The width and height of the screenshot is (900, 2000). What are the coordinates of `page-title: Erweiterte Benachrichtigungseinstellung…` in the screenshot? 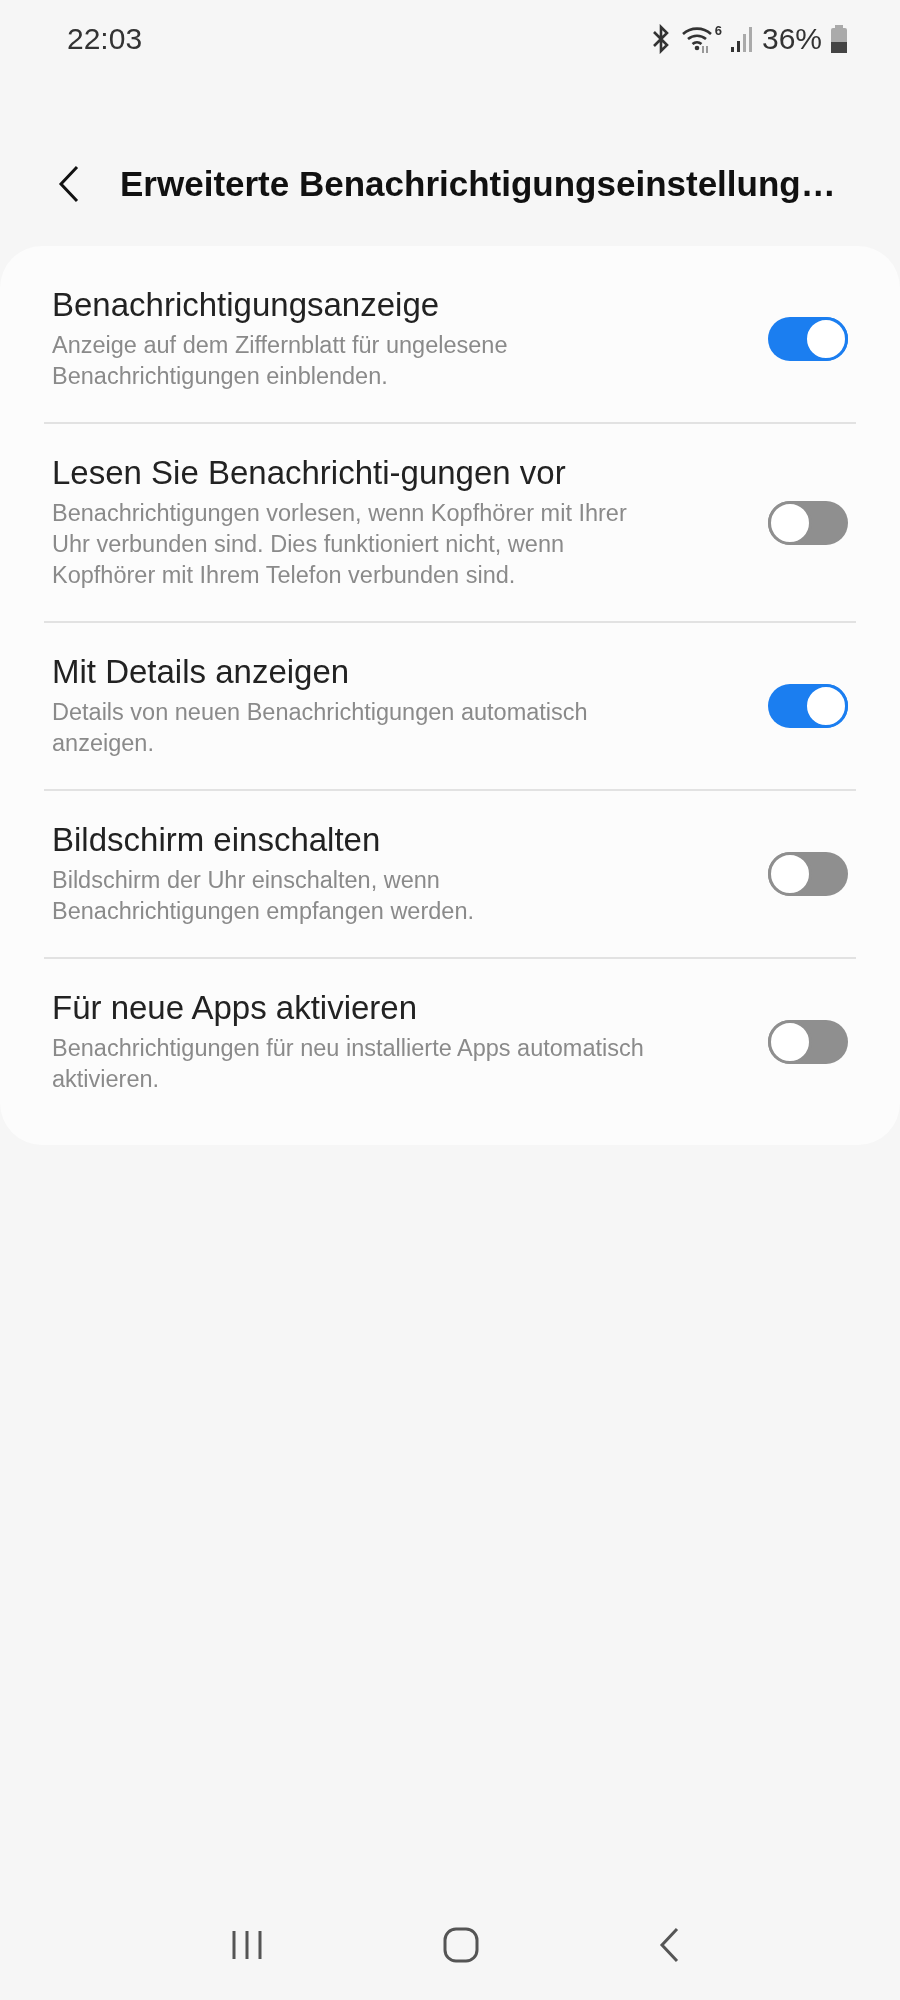 It's located at (478, 184).